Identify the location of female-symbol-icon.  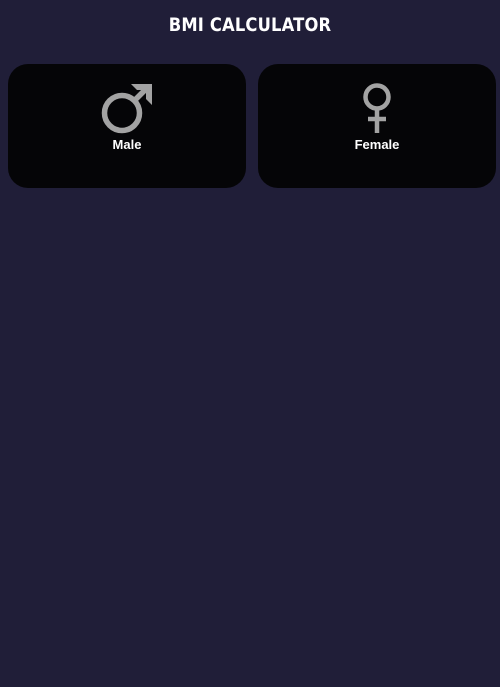
(377, 110).